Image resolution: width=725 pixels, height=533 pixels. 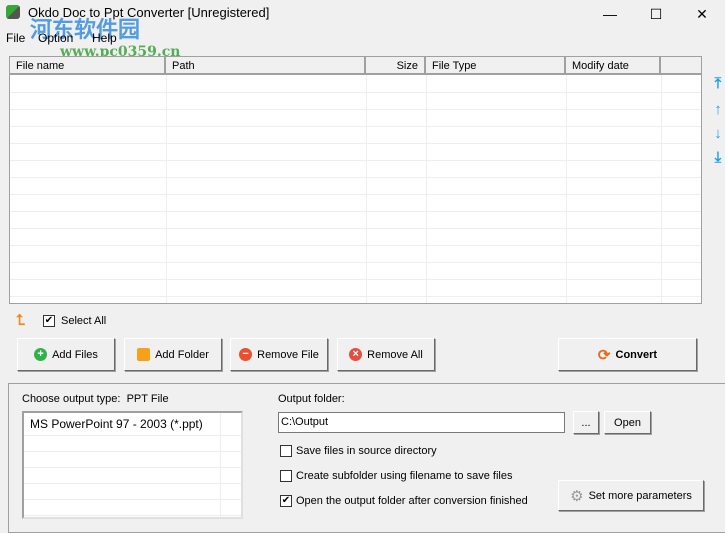 I want to click on open-button: Open, so click(x=627, y=422).